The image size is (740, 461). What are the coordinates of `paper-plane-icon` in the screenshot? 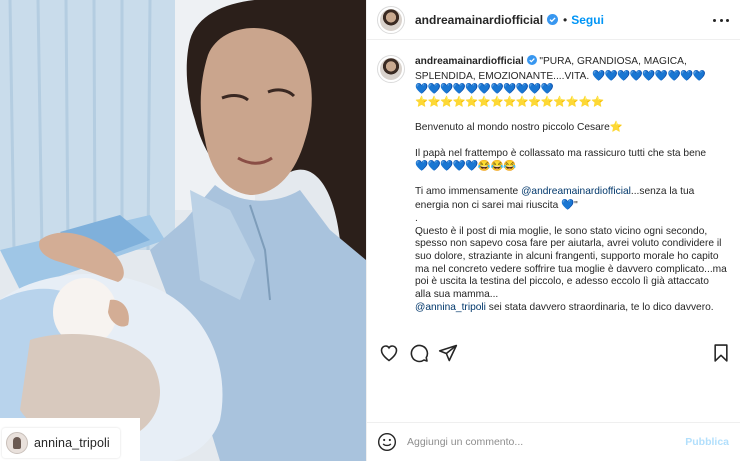 It's located at (448, 353).